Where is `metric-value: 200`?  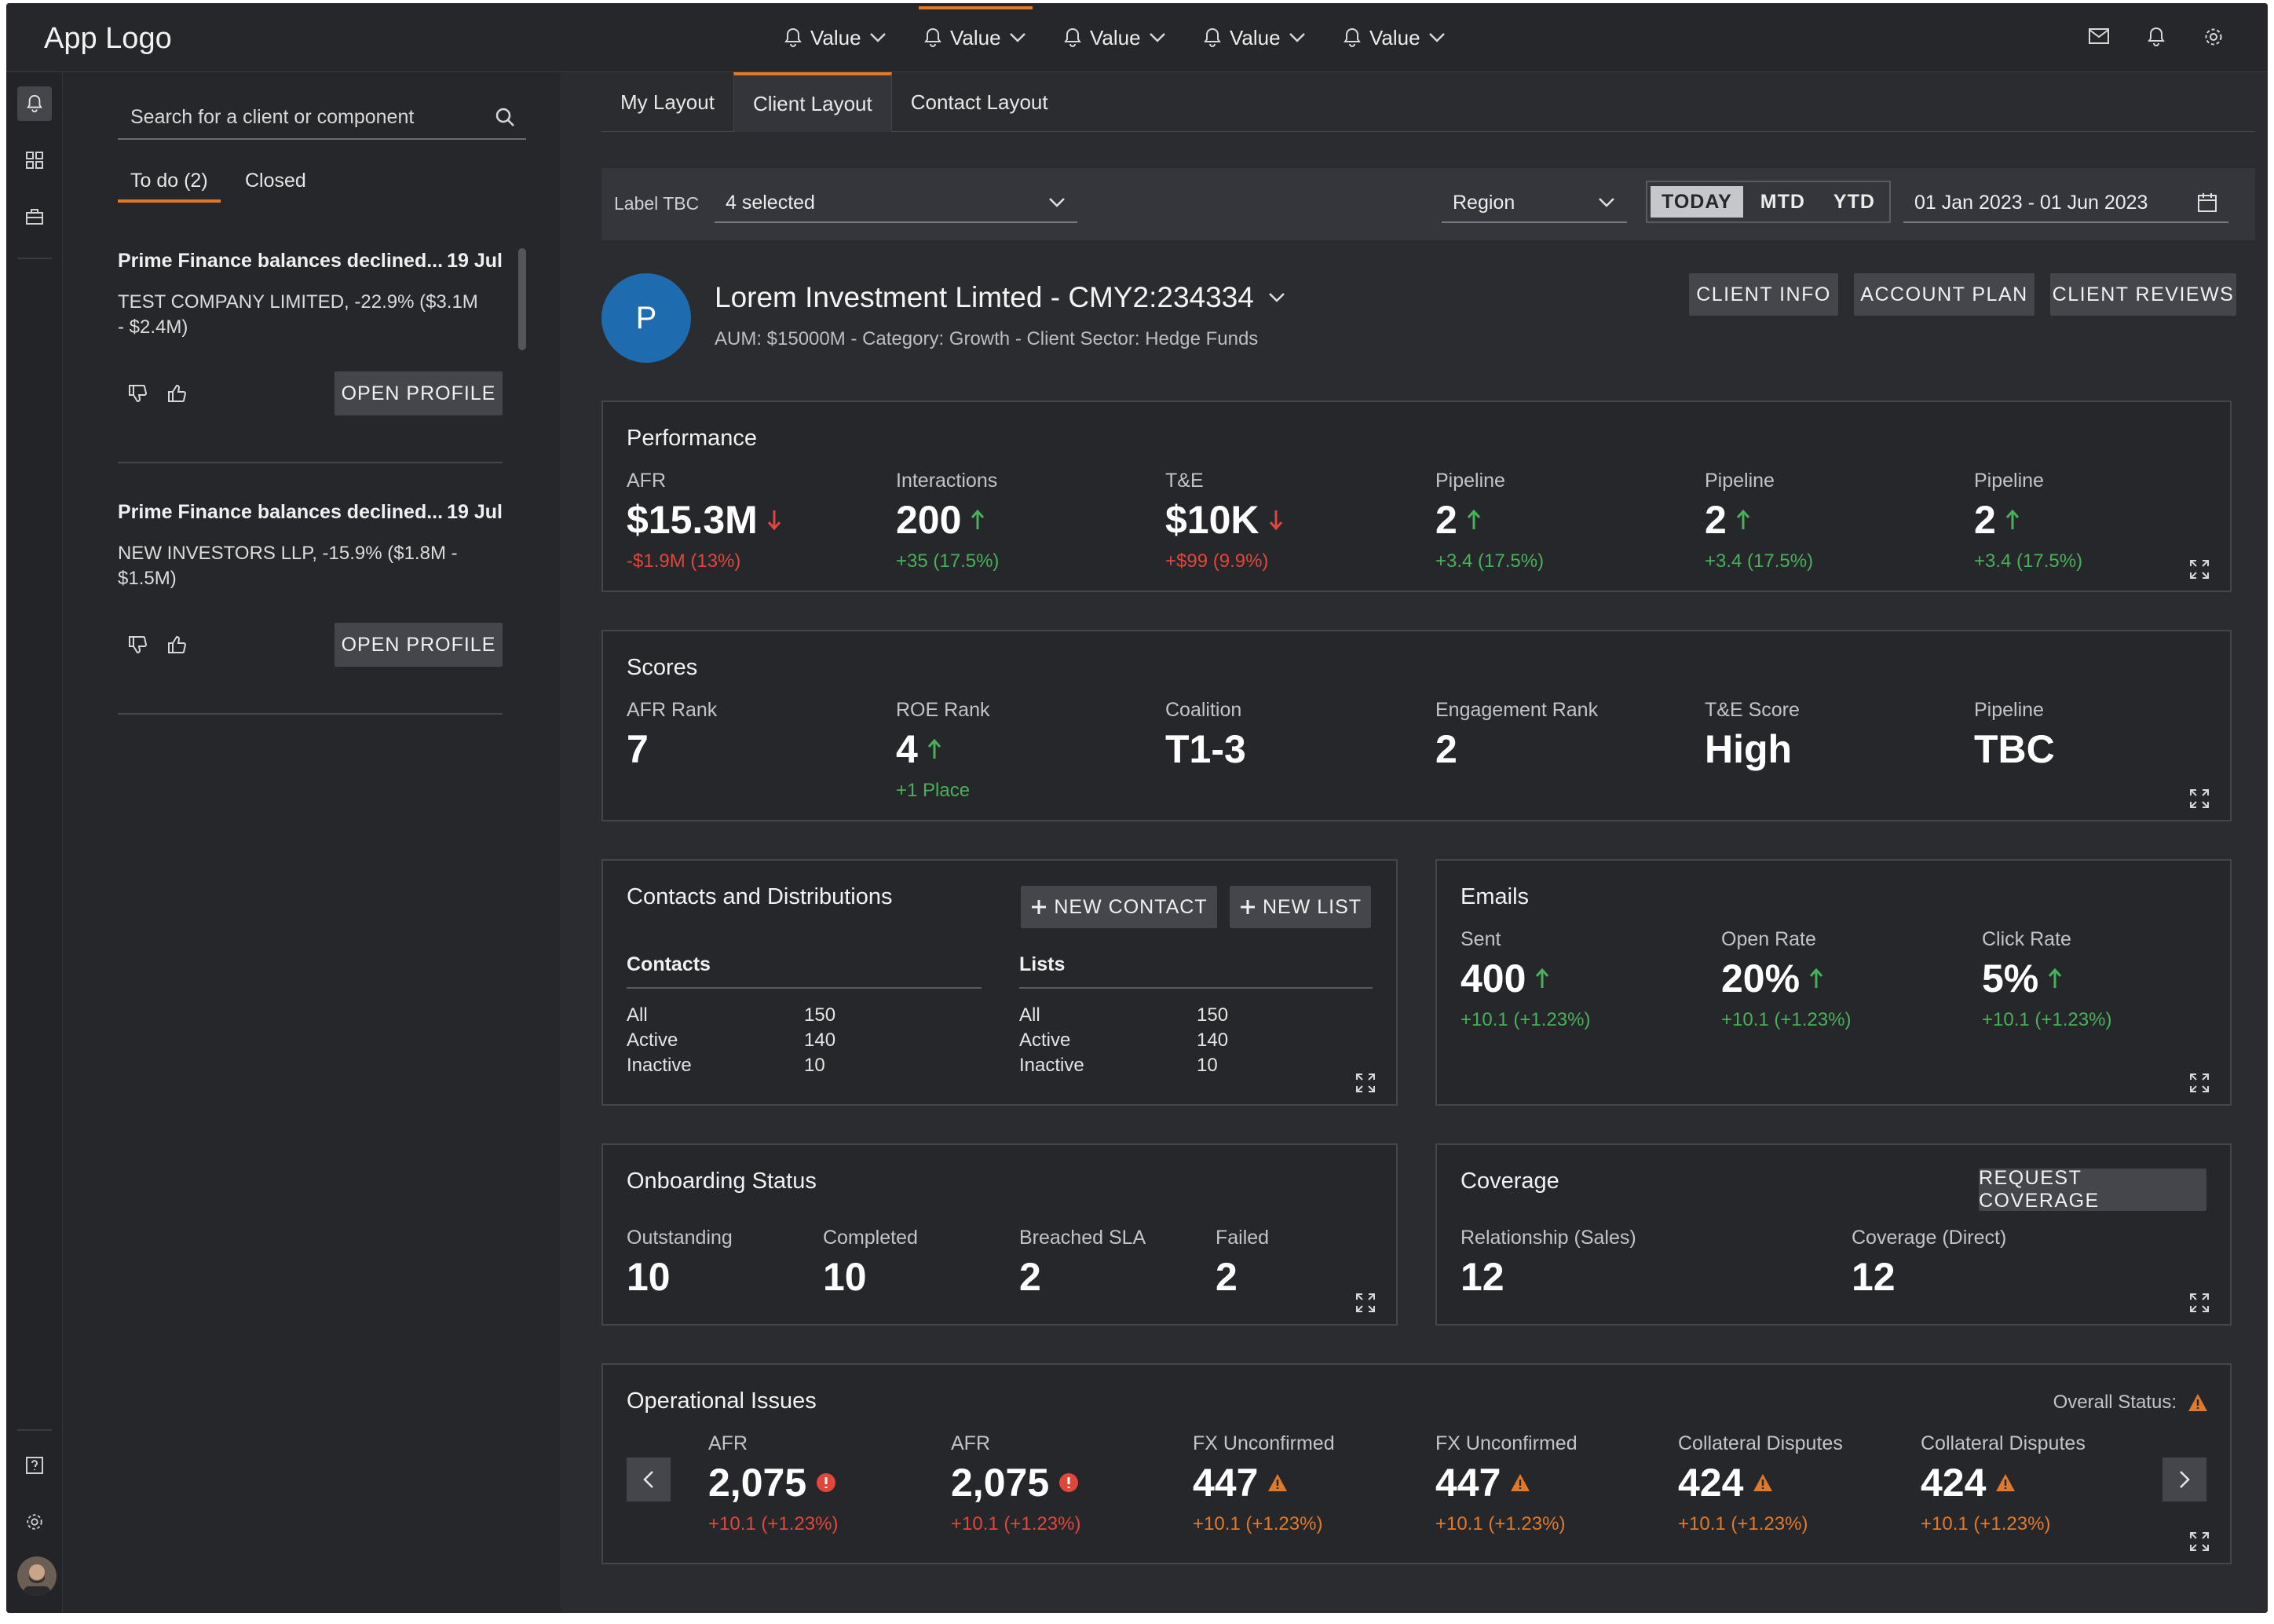 metric-value: 200 is located at coordinates (929, 520).